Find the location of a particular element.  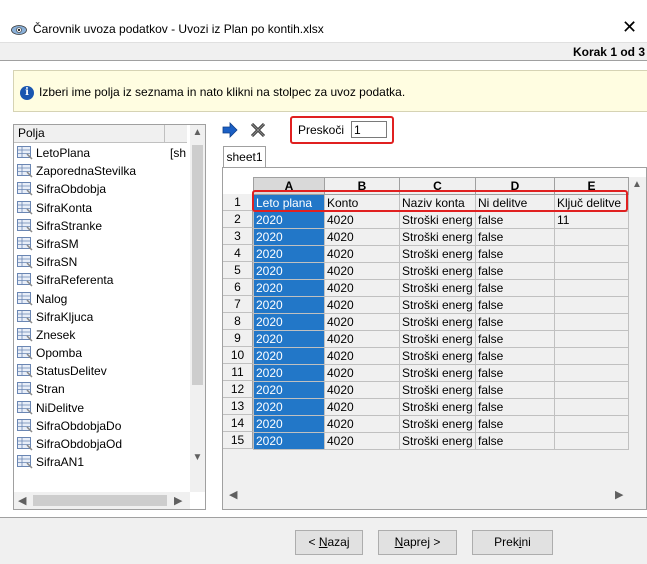

scroll-right-icon: ▶ is located at coordinates (619, 494).